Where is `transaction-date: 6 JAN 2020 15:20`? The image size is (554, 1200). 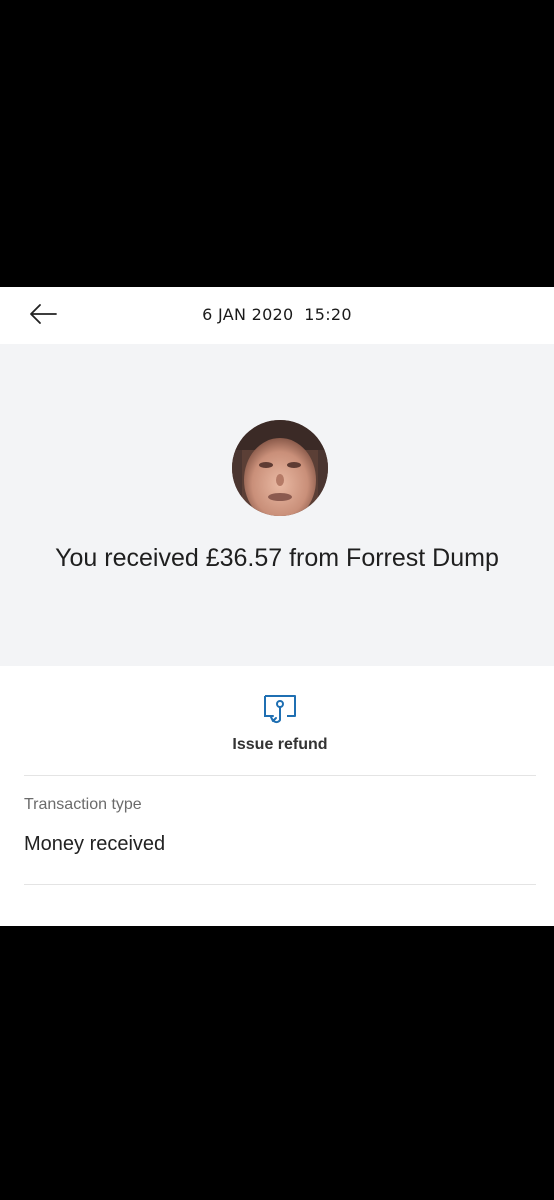 transaction-date: 6 JAN 2020 15:20 is located at coordinates (277, 314).